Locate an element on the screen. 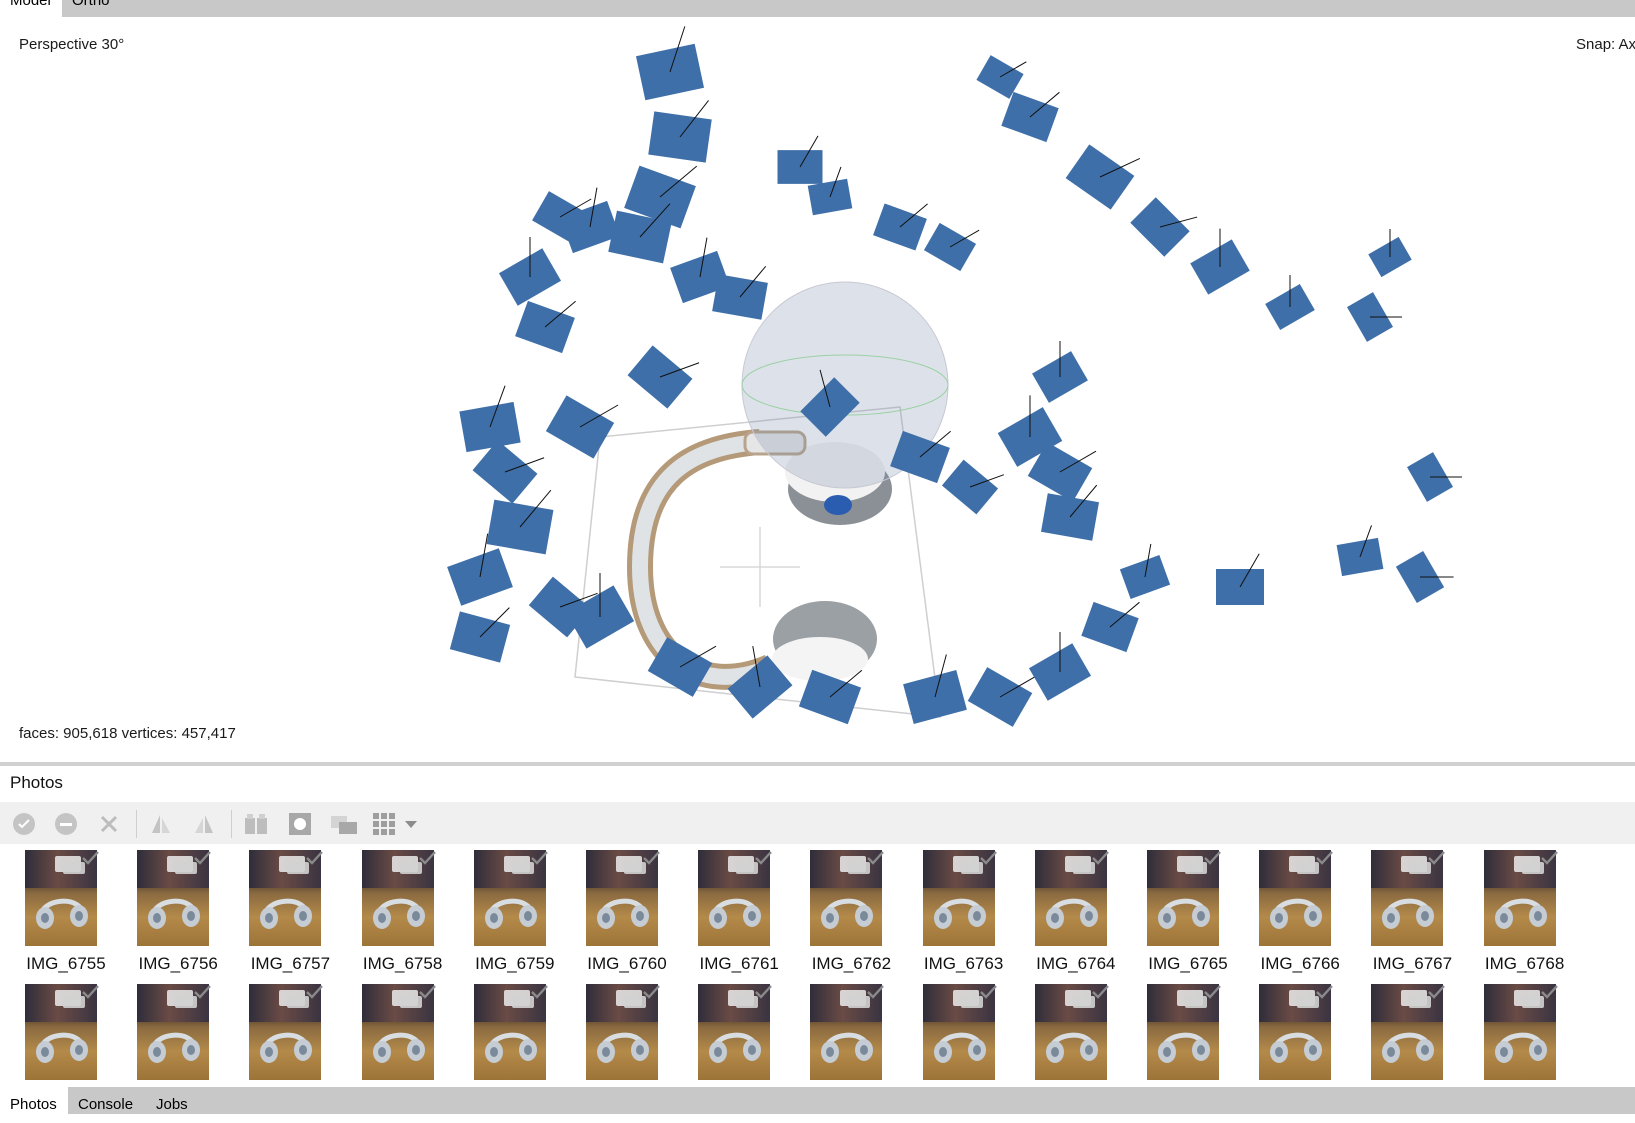 Image resolution: width=1635 pixels, height=1123 pixels. tab-jobs: Jobs is located at coordinates (174, 1100).